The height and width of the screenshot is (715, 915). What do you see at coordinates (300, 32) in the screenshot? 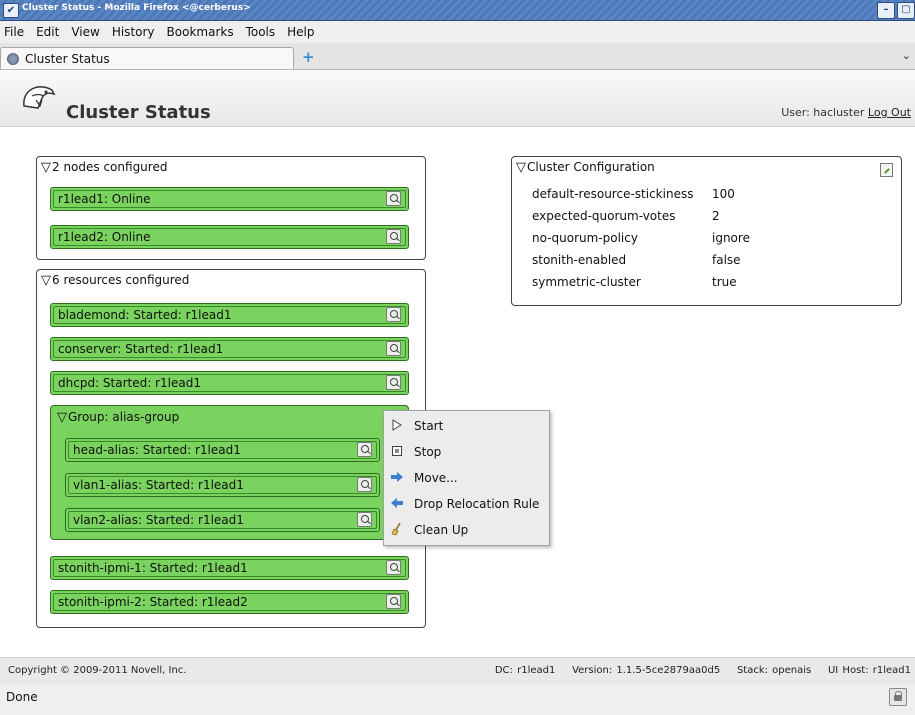
I see `menu-help: Help` at bounding box center [300, 32].